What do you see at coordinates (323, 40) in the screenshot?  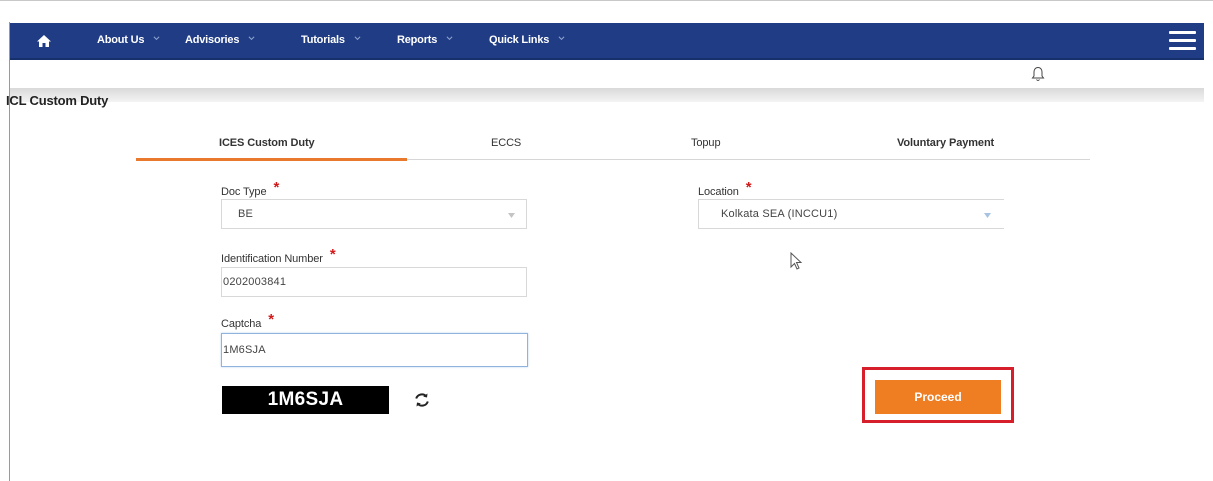 I see `nav-label: Tutorials` at bounding box center [323, 40].